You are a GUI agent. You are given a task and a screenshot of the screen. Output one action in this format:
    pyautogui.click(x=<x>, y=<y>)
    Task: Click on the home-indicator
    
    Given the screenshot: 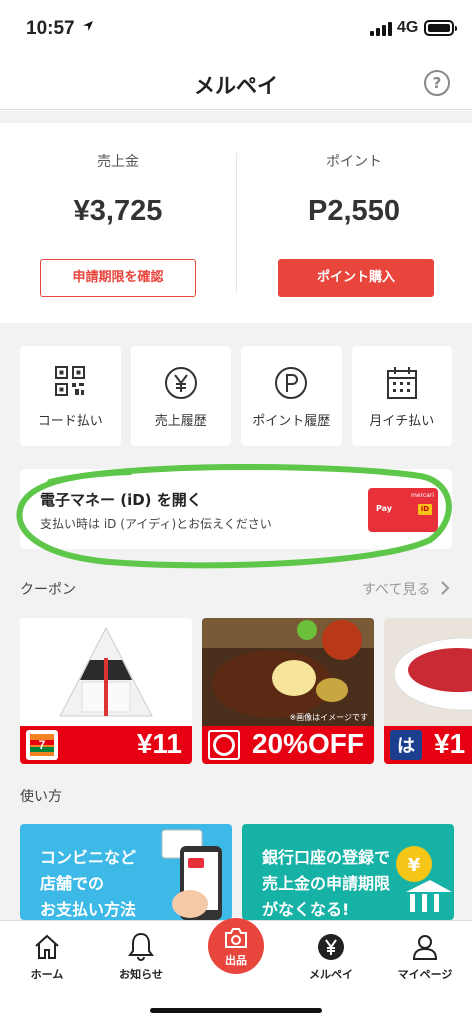 What is the action you would take?
    pyautogui.click(x=236, y=1010)
    